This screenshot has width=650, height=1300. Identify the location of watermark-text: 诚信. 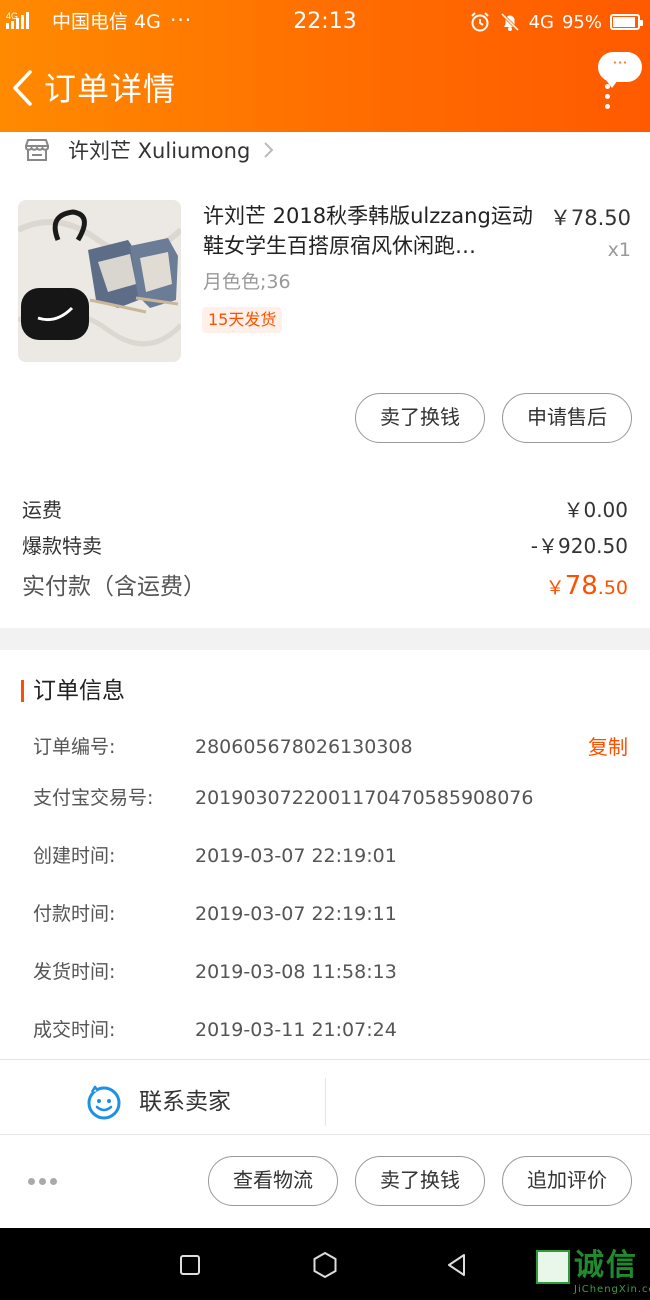
(606, 1265).